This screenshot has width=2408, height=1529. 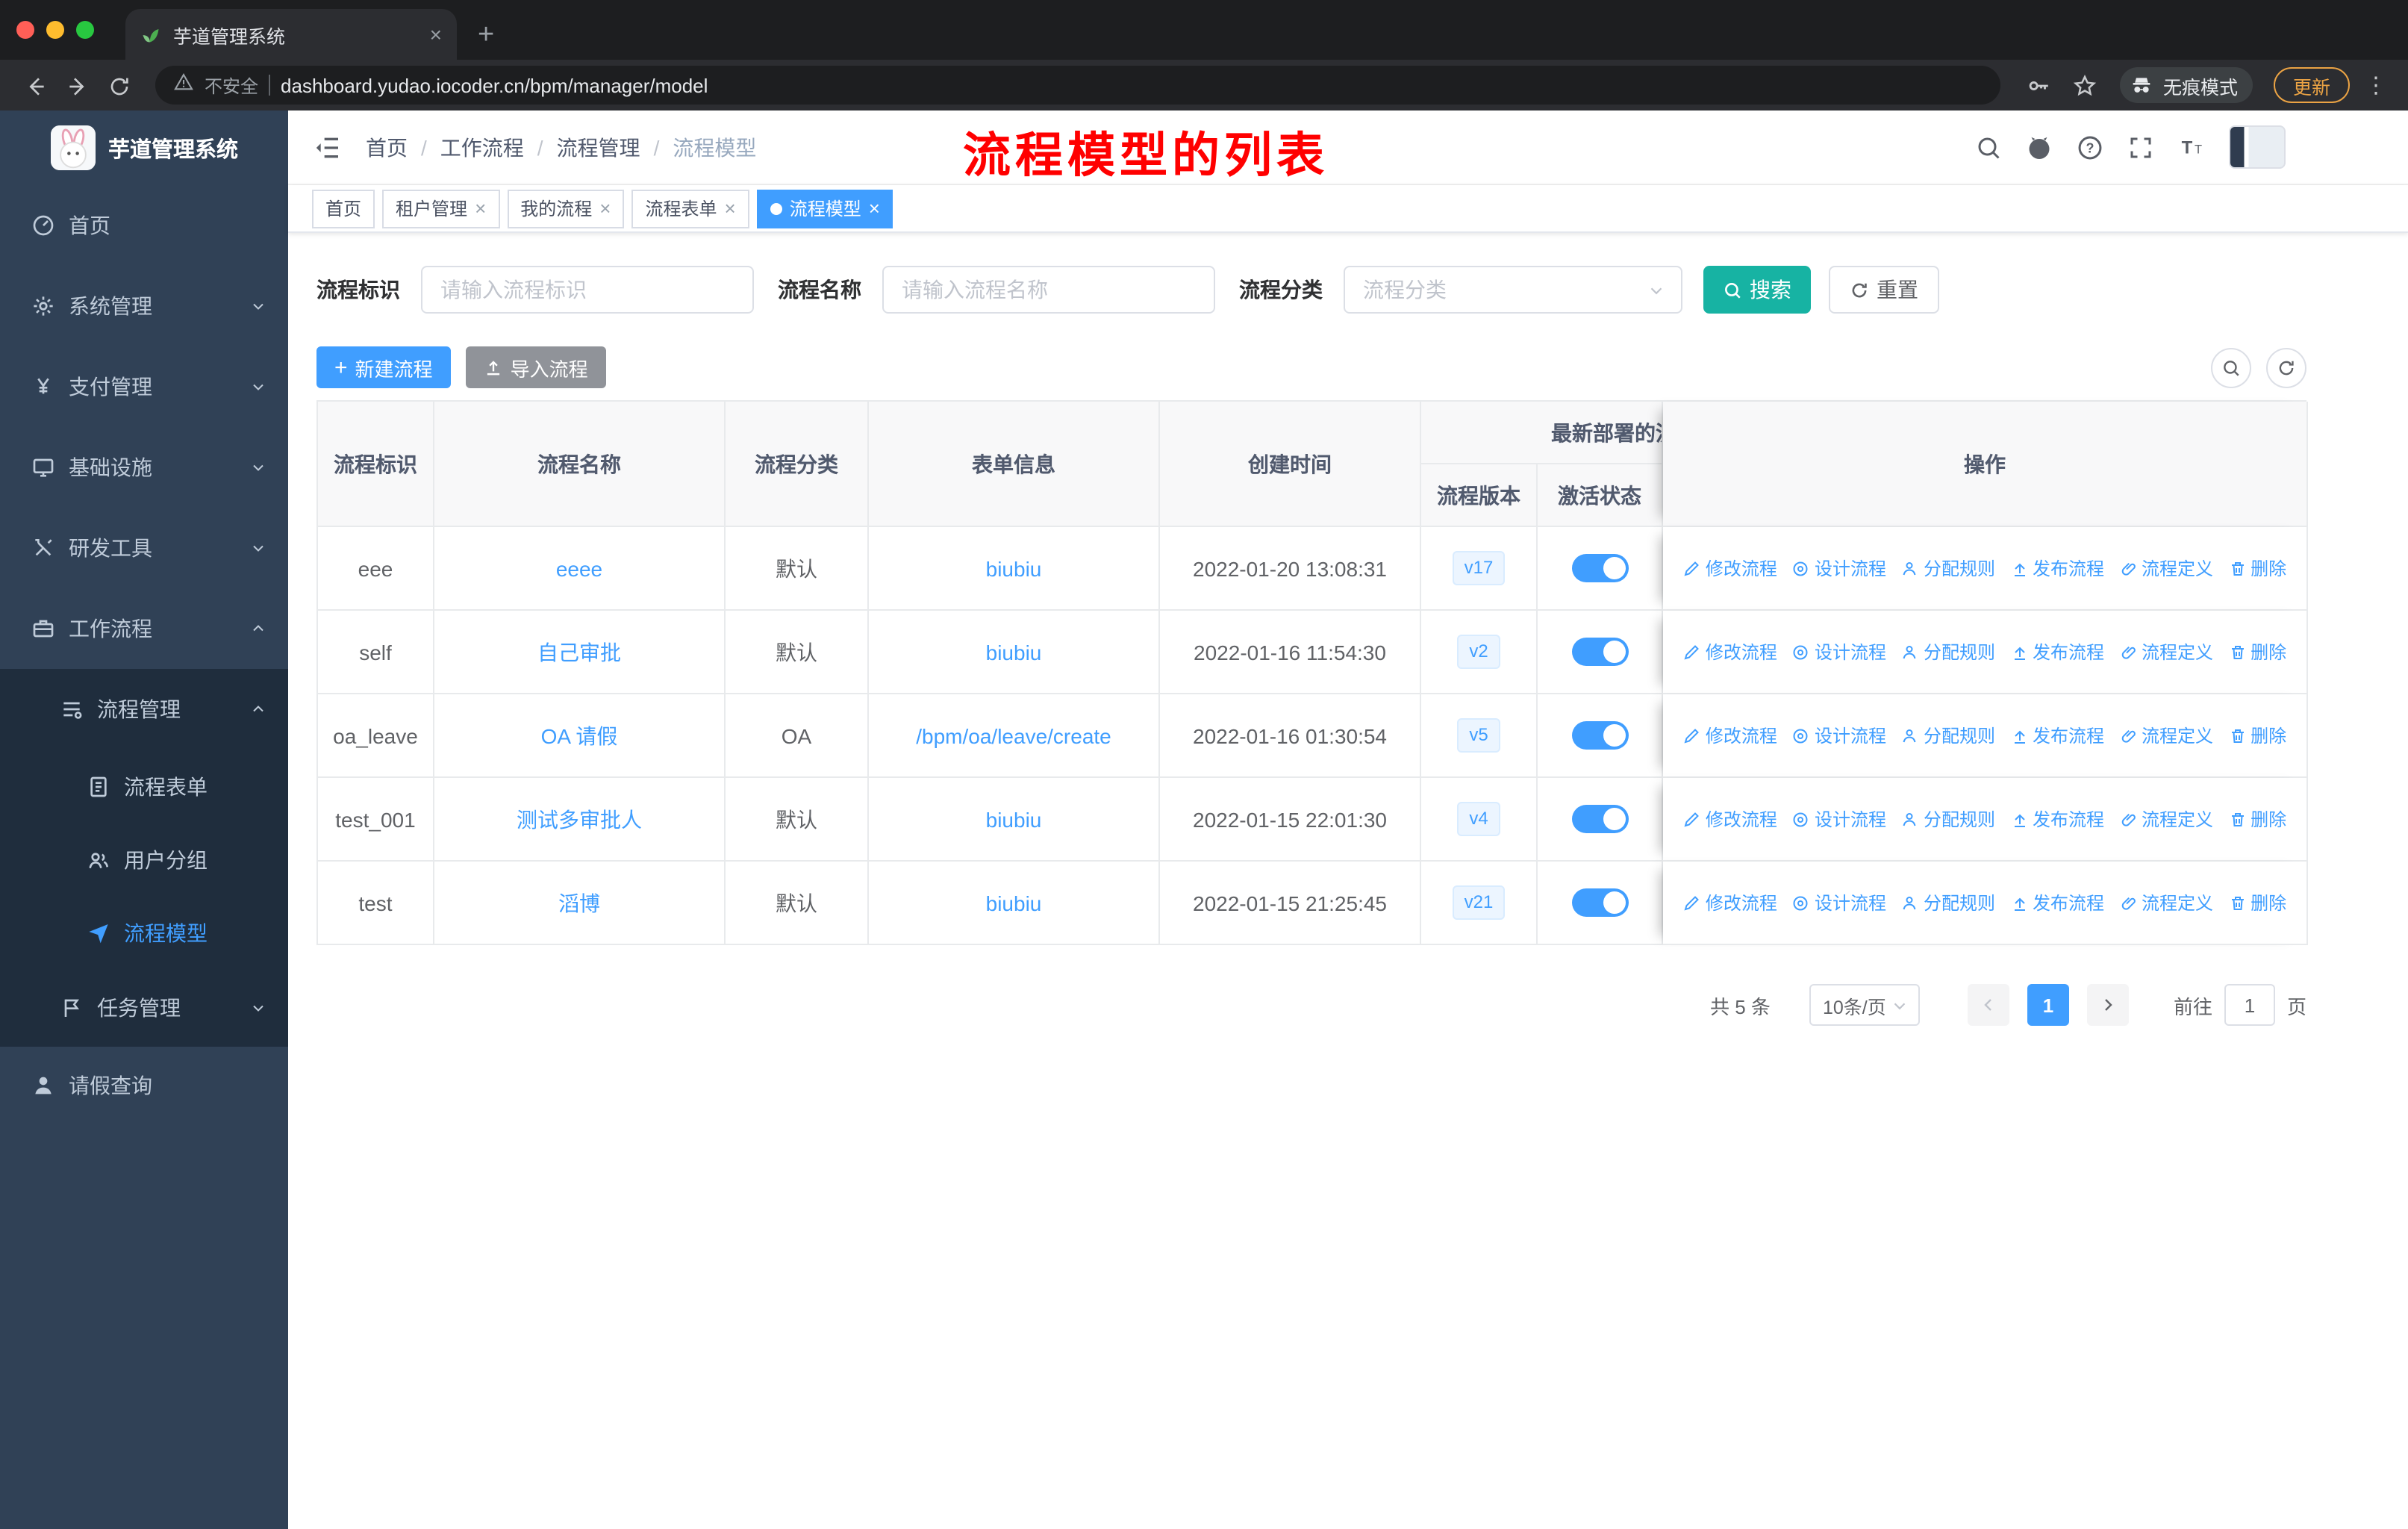 What do you see at coordinates (1864, 1005) in the screenshot?
I see `page-size-select: 10条/页` at bounding box center [1864, 1005].